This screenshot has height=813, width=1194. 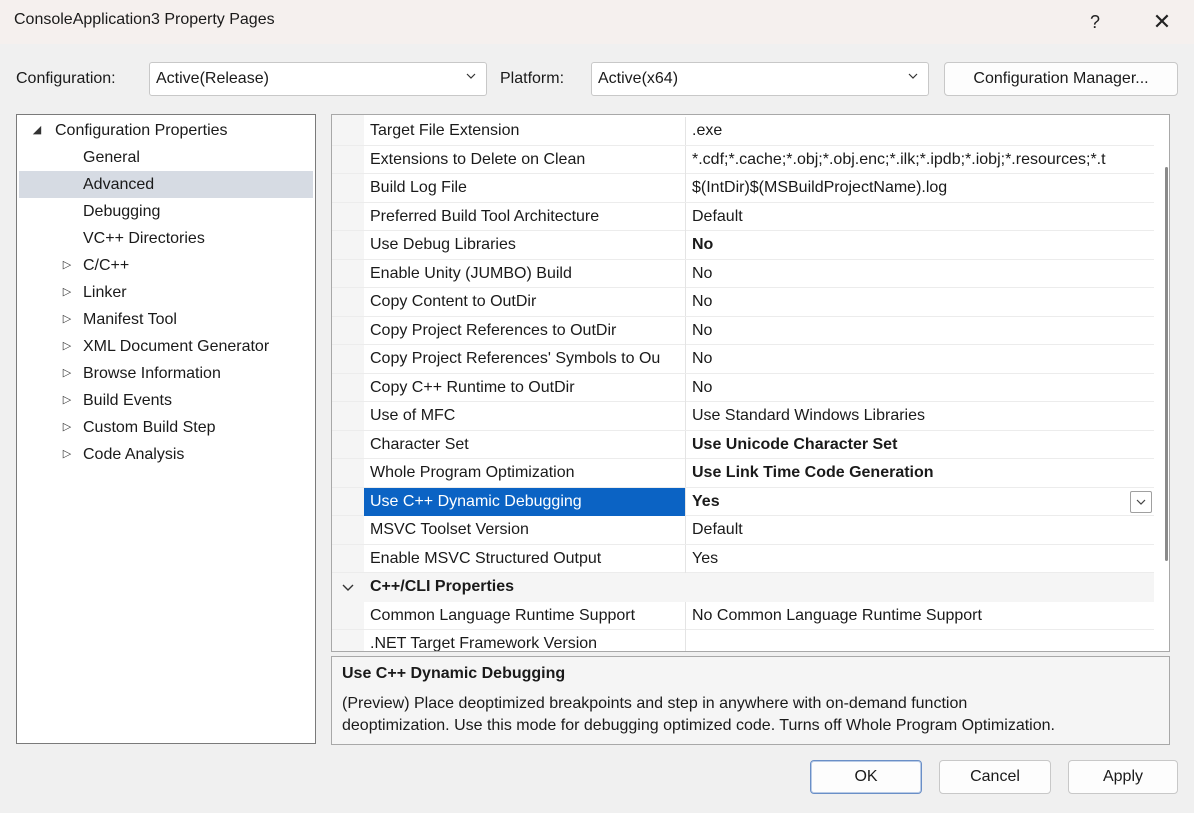 I want to click on platform-dropdown: Active(x64), so click(x=760, y=79).